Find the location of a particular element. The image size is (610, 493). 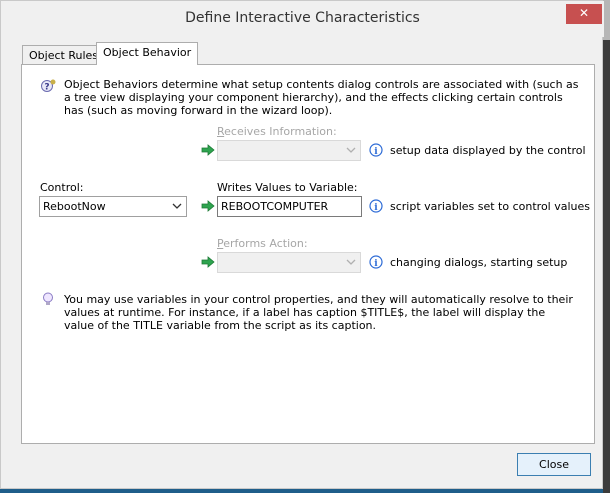

performs-combo is located at coordinates (289, 262).